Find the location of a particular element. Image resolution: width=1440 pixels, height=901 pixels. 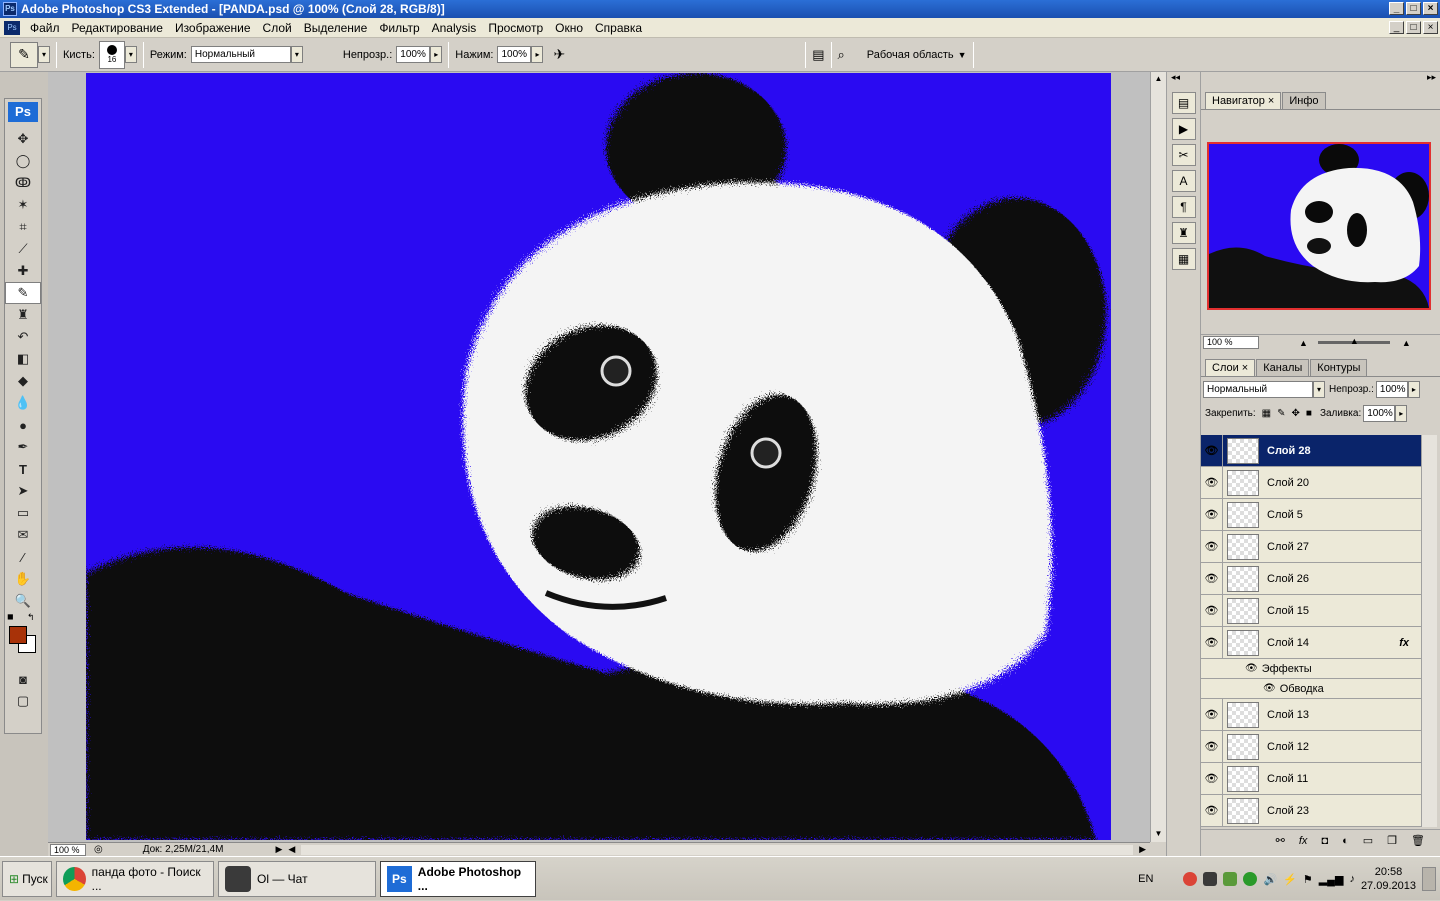

rectangle-tool-icon: ▭ is located at coordinates (23, 513).